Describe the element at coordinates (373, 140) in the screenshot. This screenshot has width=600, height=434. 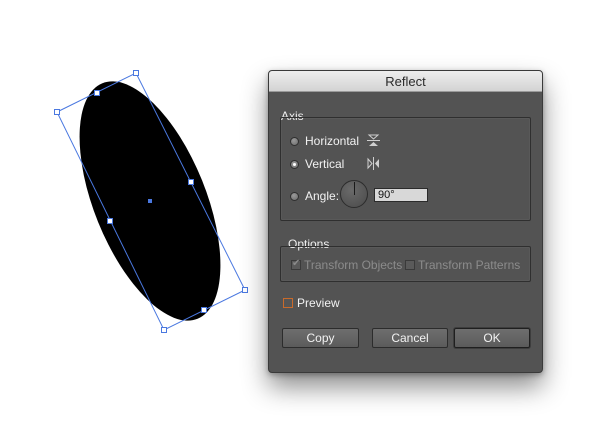
I see `horizontal-reflect-icon` at that location.